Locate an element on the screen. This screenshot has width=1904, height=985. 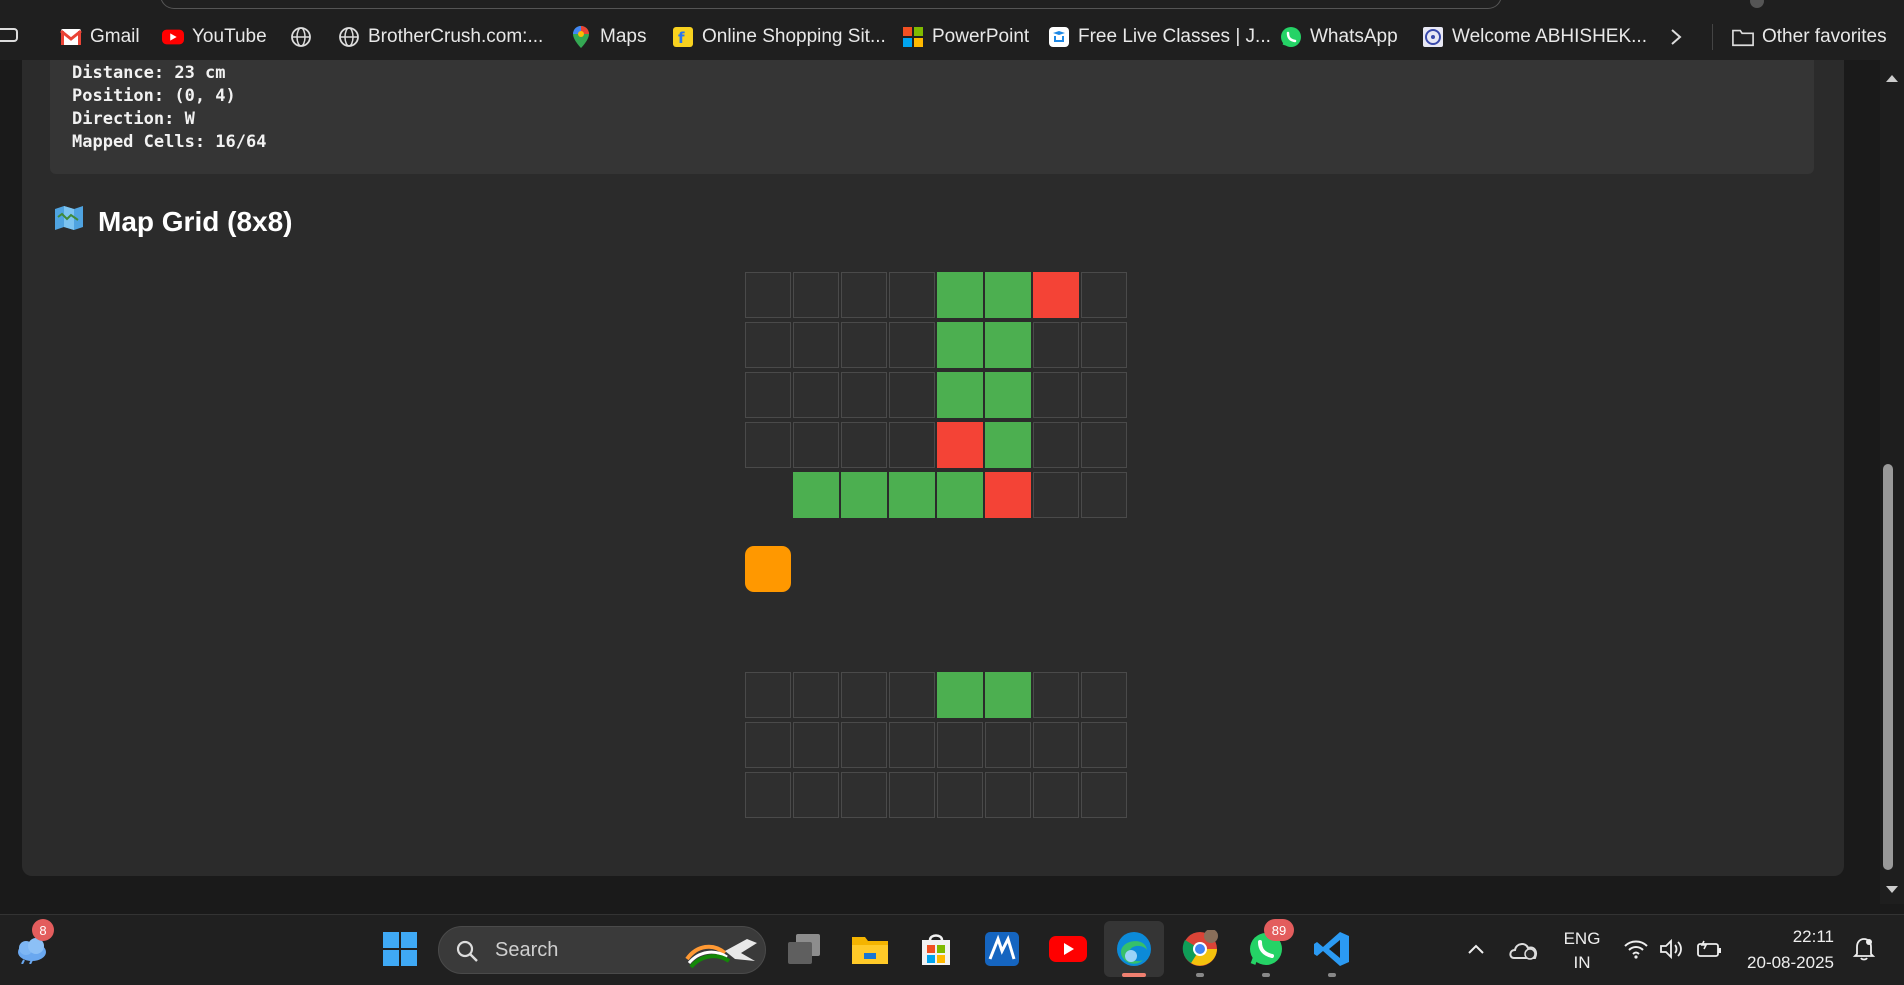
chrome-running-indicator is located at coordinates (1200, 975).